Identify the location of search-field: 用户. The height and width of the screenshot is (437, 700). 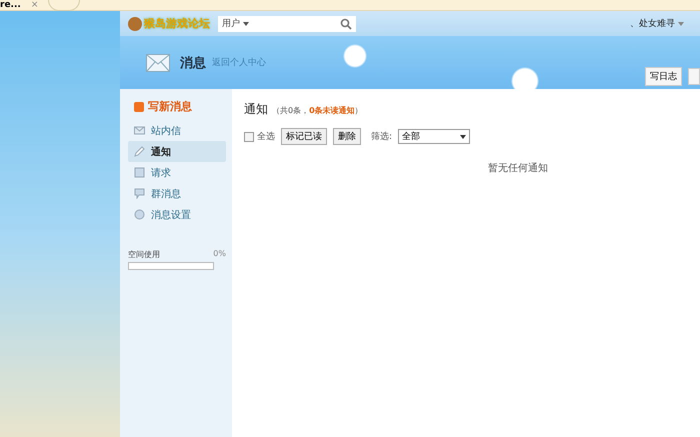
(287, 24).